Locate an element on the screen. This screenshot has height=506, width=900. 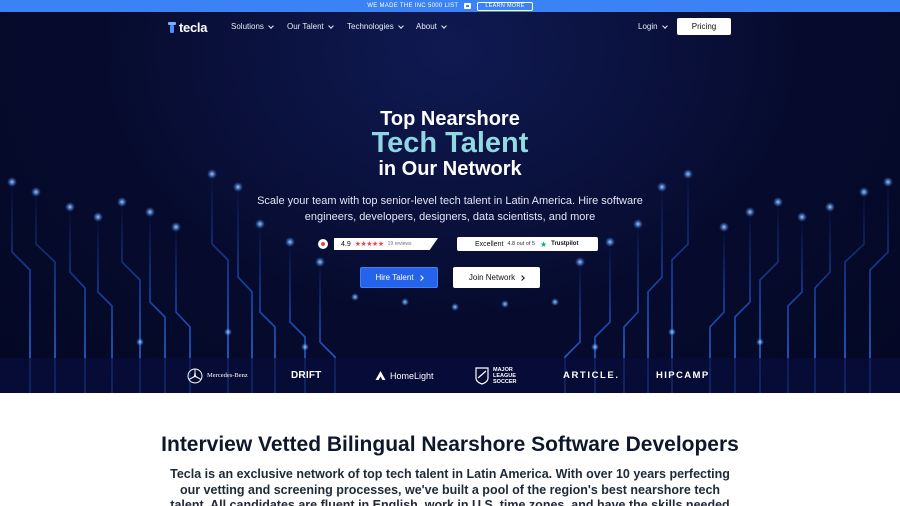
homelight-house-icon is located at coordinates (380, 375).